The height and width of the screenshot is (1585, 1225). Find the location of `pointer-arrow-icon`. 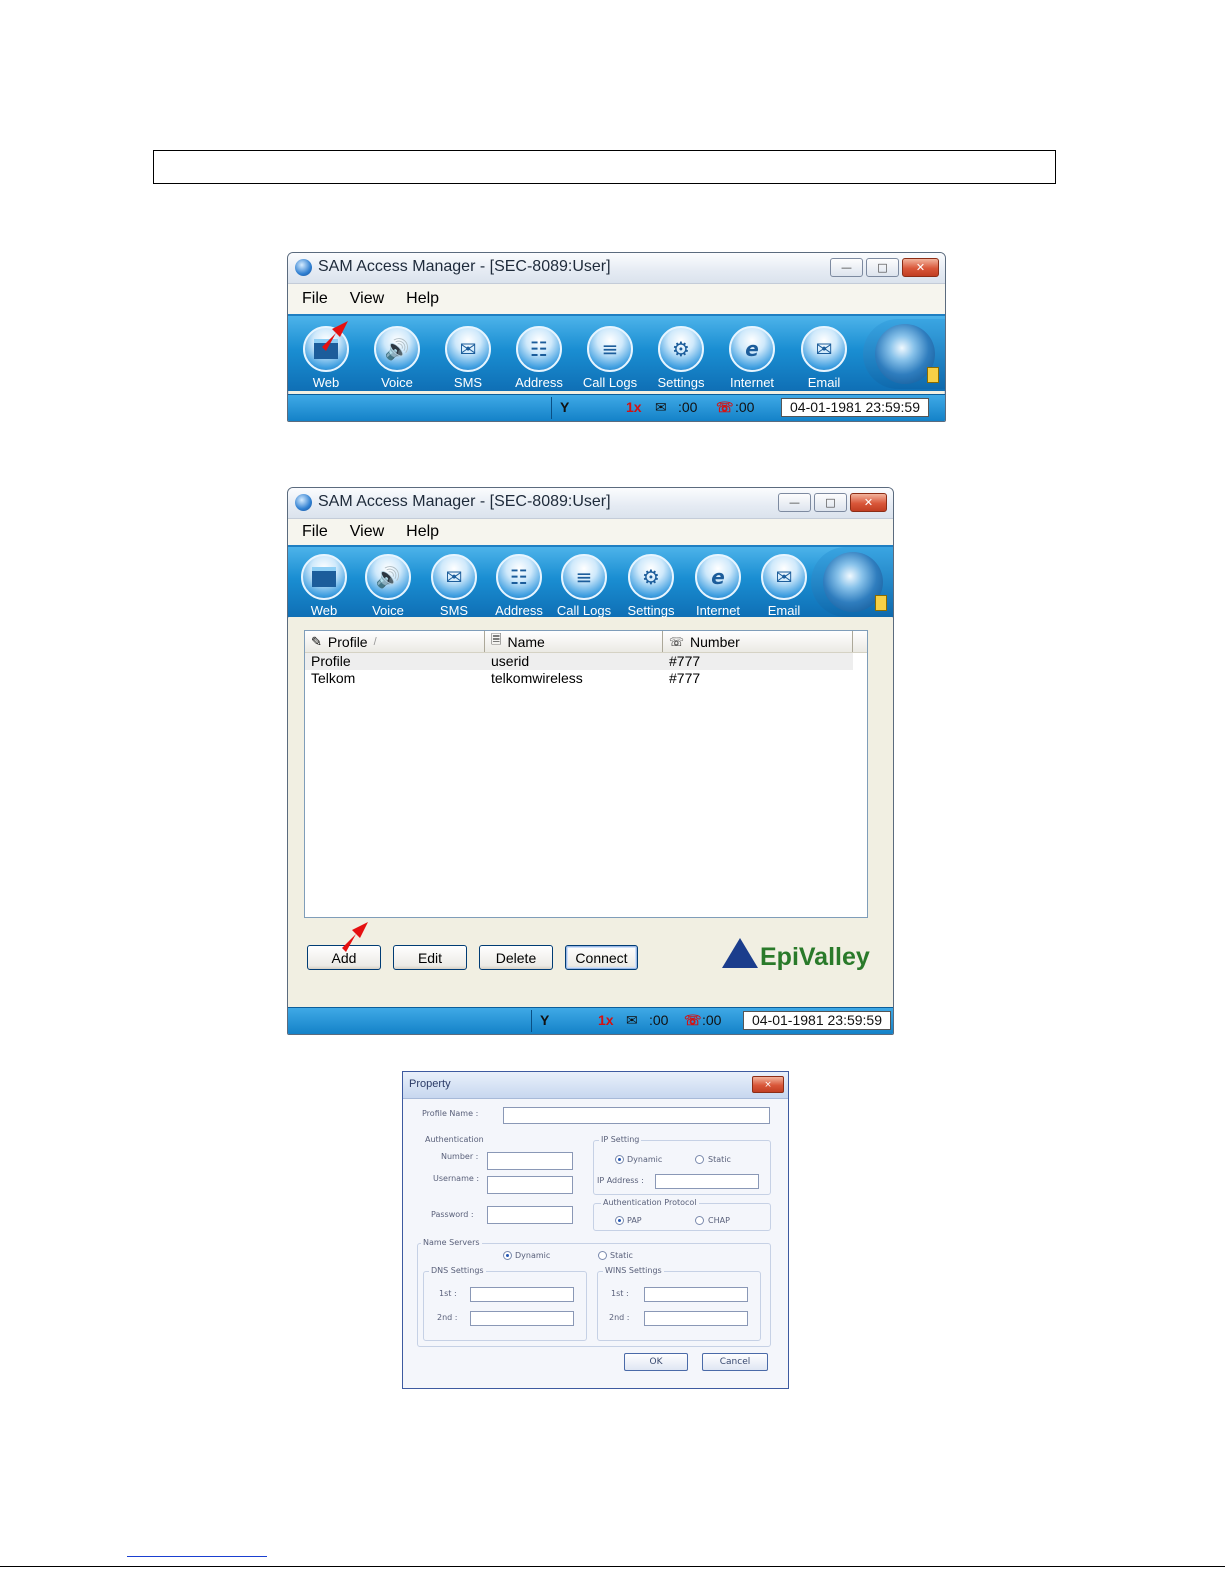

pointer-arrow-icon is located at coordinates (335, 336).